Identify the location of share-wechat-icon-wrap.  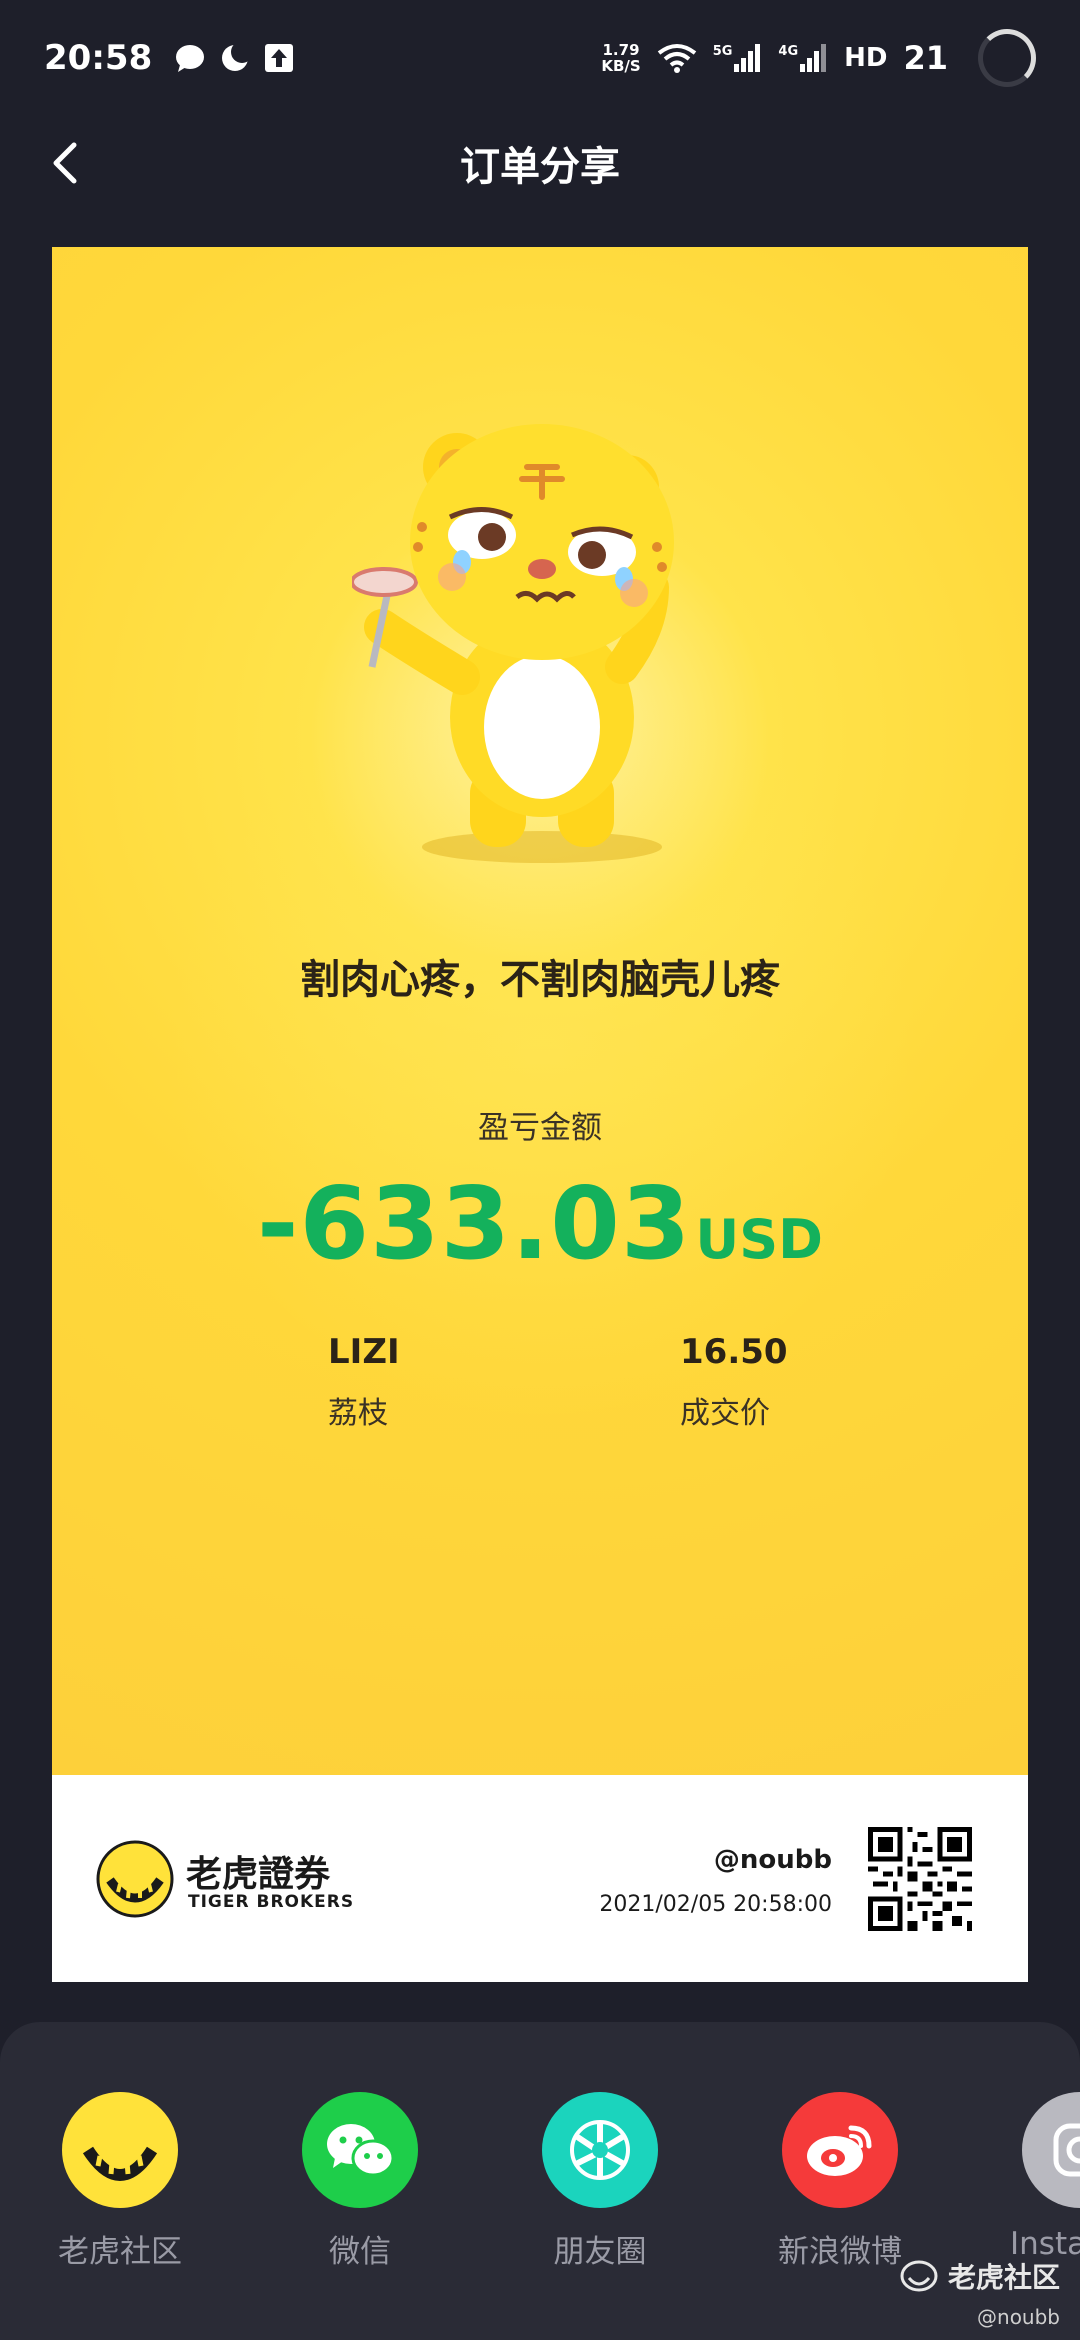
(360, 2150).